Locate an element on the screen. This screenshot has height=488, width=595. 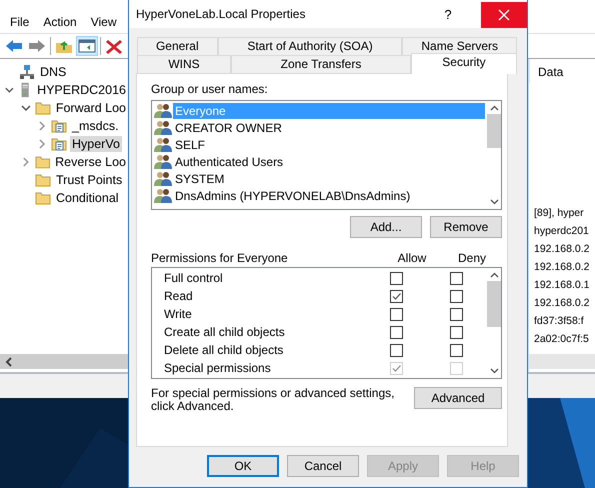
help-button: ? is located at coordinates (448, 14).